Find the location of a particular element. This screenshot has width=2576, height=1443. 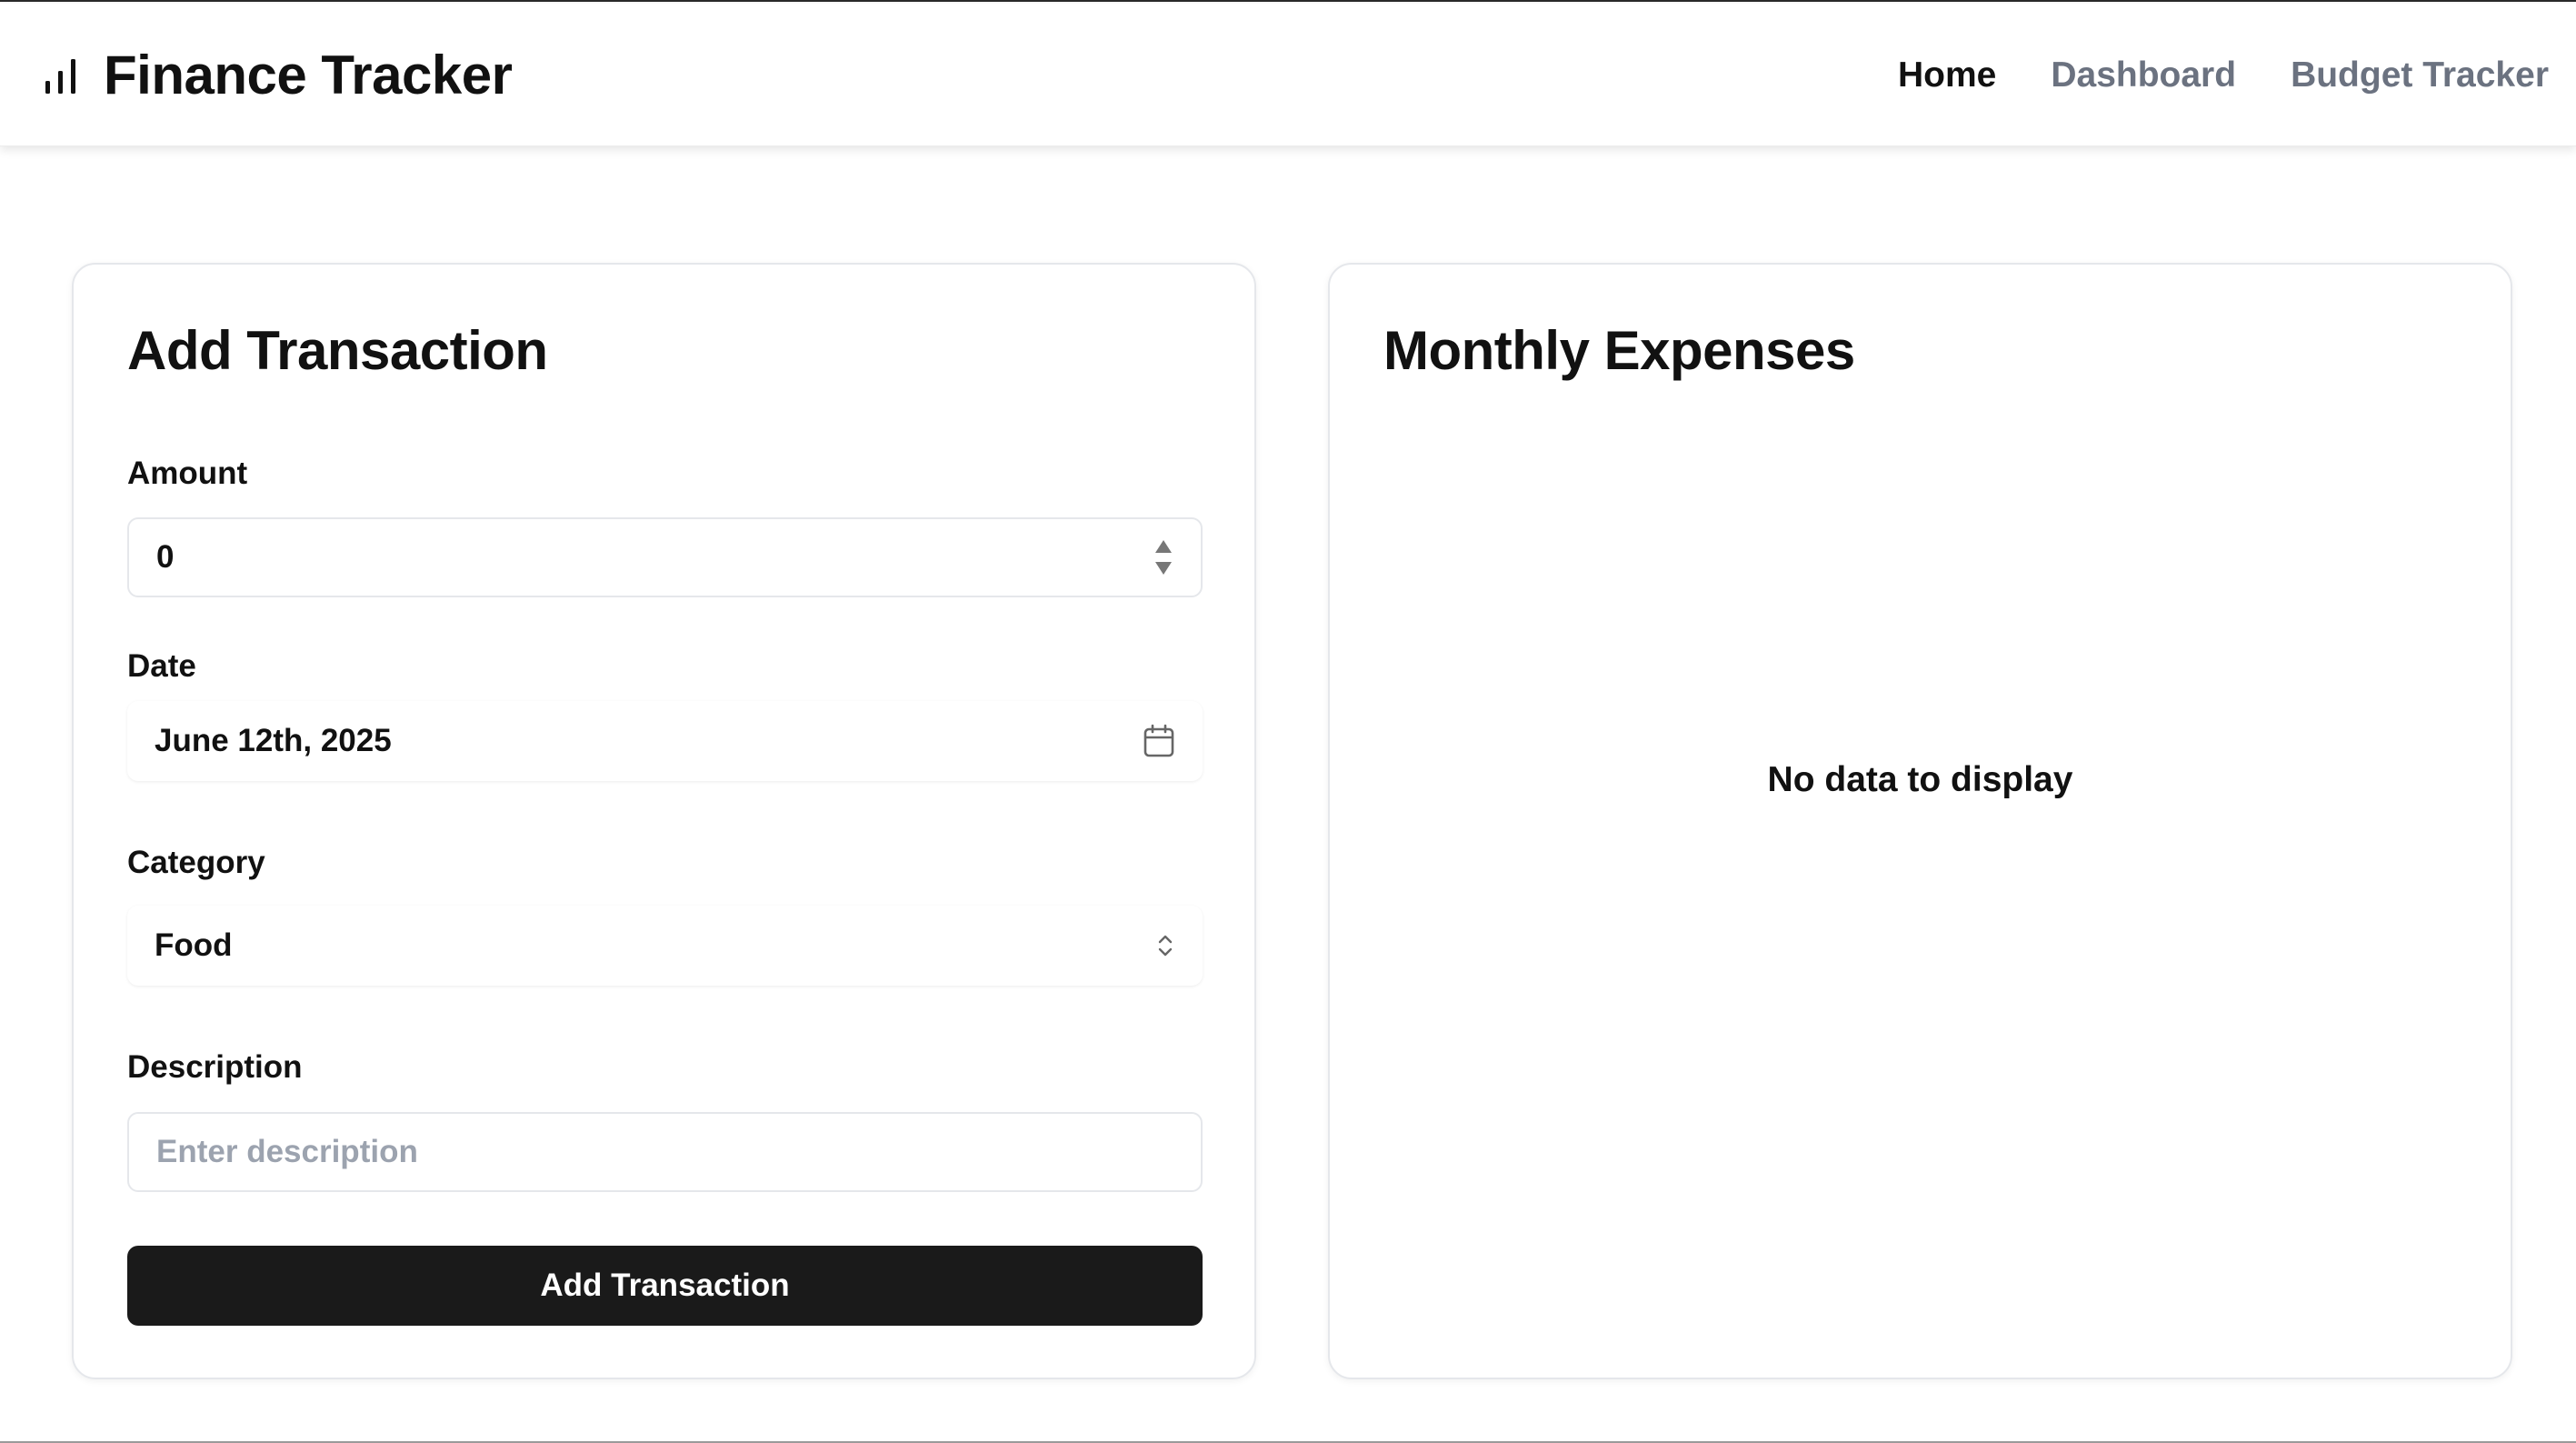

amount-input: 0 is located at coordinates (665, 557).